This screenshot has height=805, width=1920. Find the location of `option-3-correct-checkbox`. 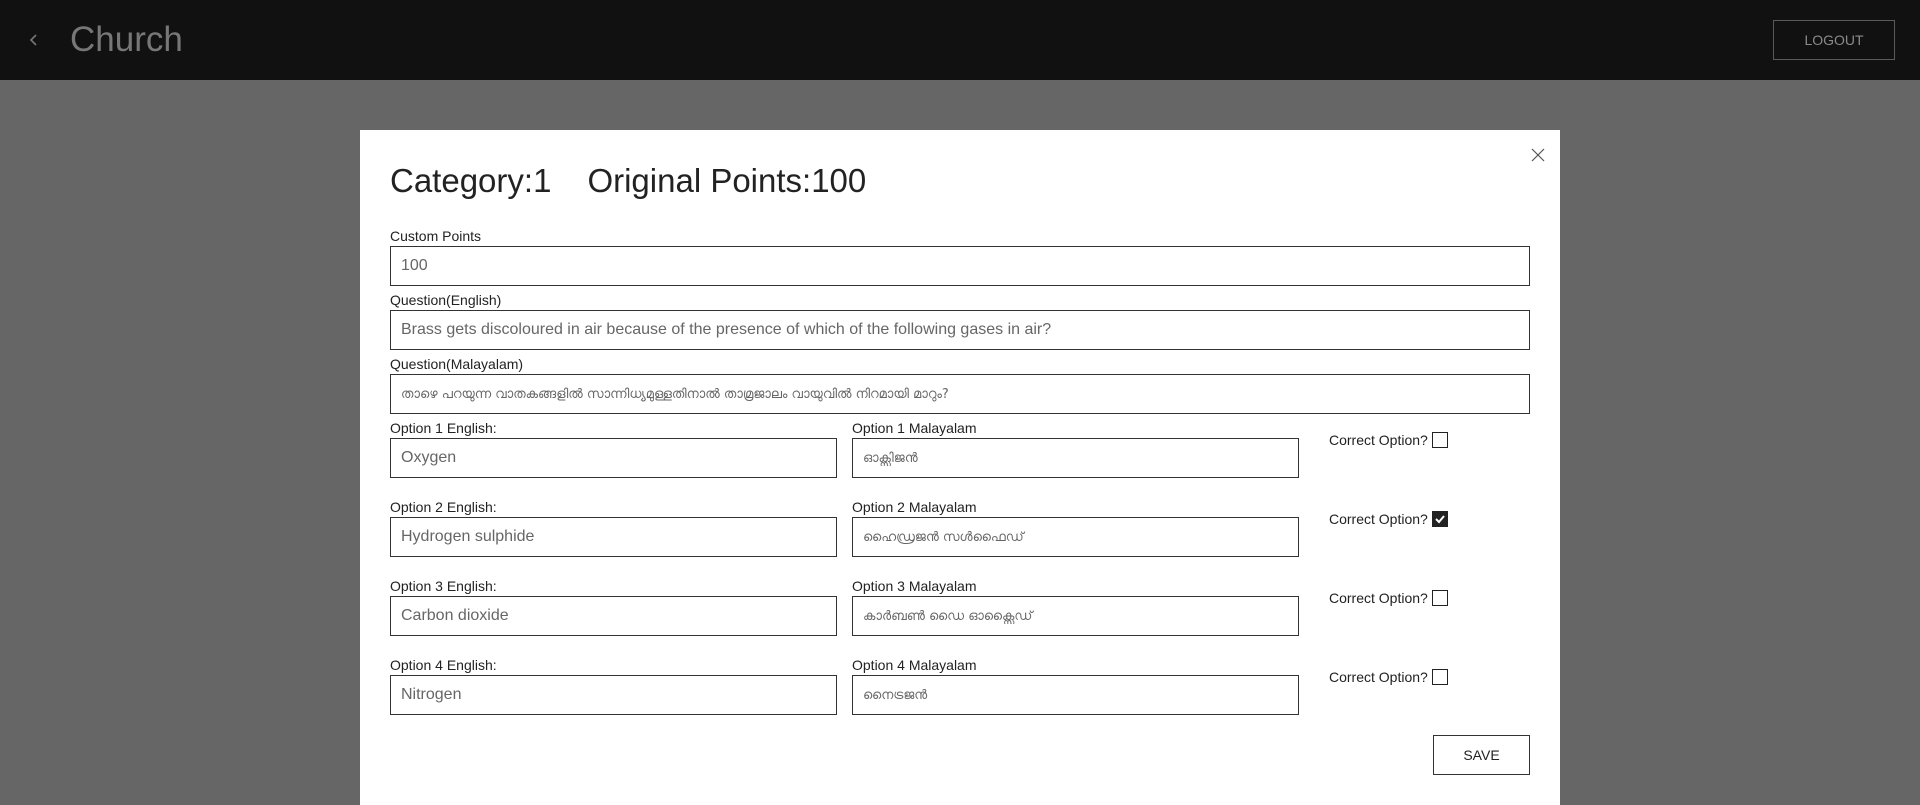

option-3-correct-checkbox is located at coordinates (1439, 598).